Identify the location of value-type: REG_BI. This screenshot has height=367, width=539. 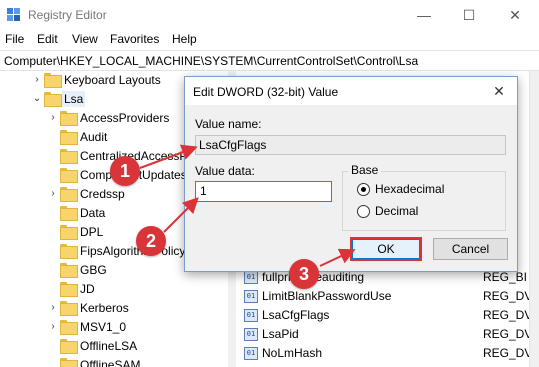
(505, 277).